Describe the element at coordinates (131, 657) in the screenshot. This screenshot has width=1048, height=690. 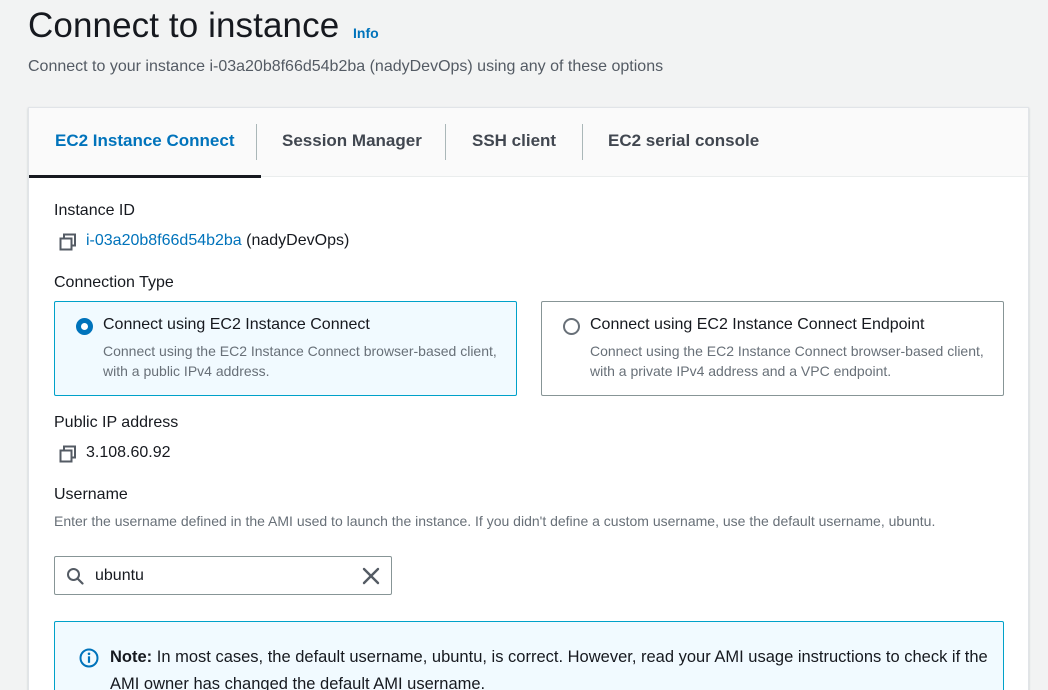
I see `note-prefix: Note:` at that location.